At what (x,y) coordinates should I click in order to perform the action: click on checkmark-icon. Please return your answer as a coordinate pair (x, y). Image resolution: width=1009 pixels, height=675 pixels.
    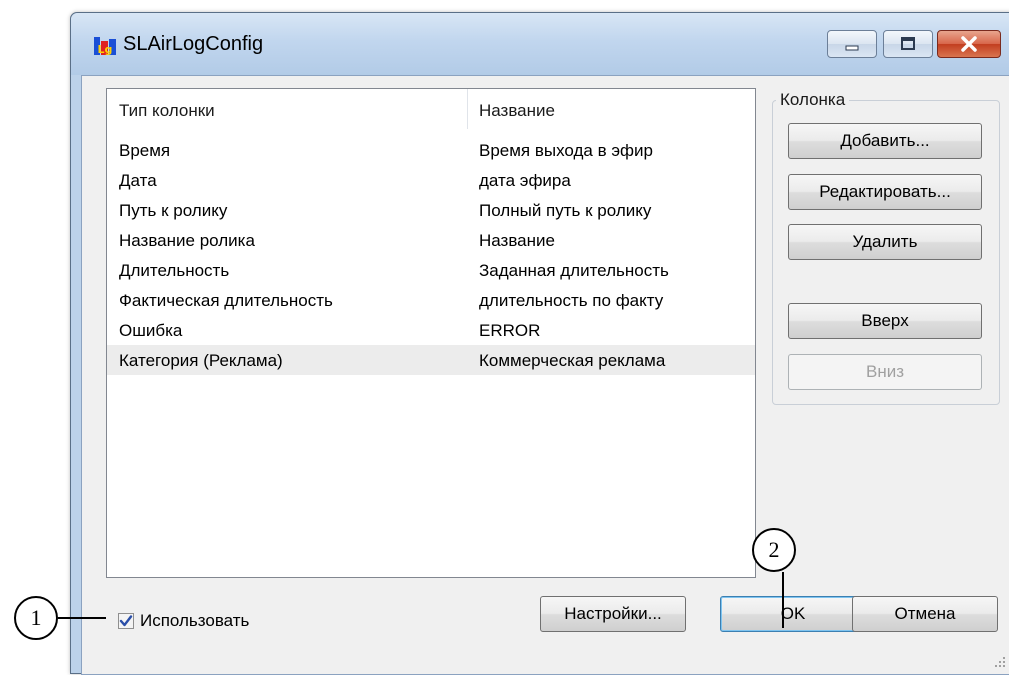
    Looking at the image, I should click on (126, 621).